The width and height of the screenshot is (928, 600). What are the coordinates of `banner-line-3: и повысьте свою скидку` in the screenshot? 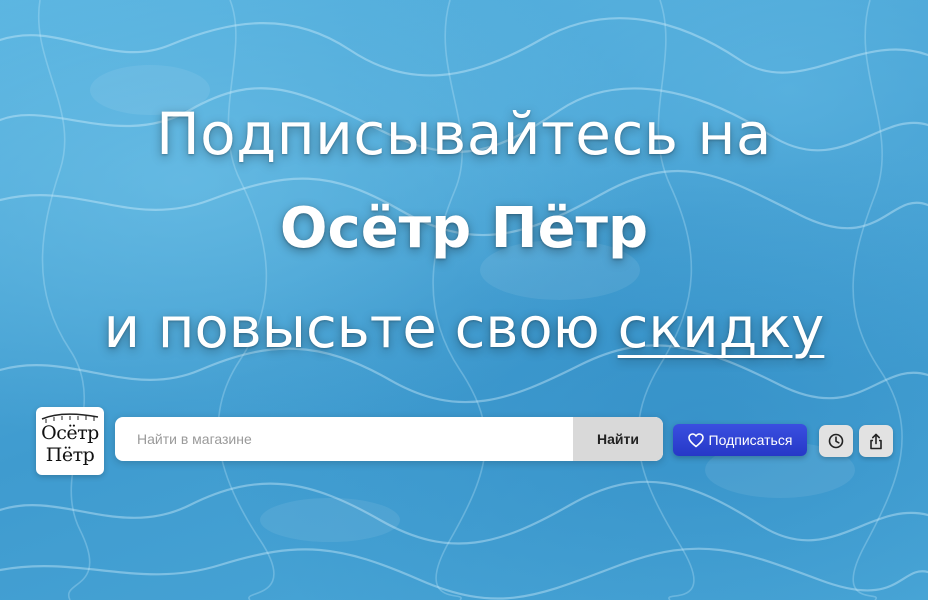 It's located at (464, 328).